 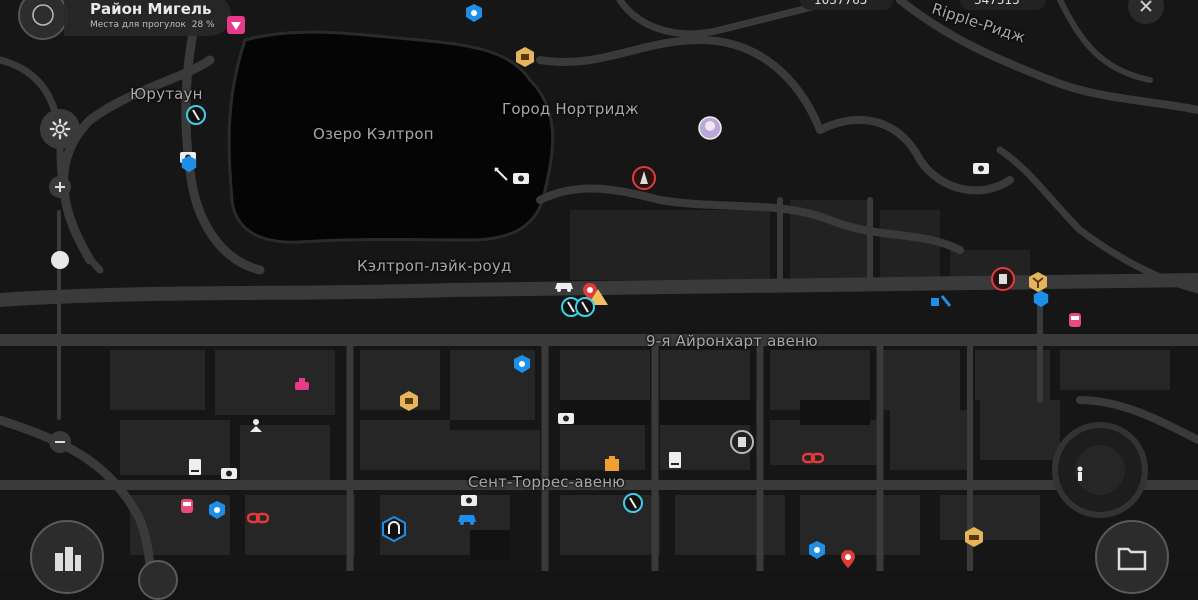 I want to click on label-yurutown: Юрутаун, so click(x=166, y=94).